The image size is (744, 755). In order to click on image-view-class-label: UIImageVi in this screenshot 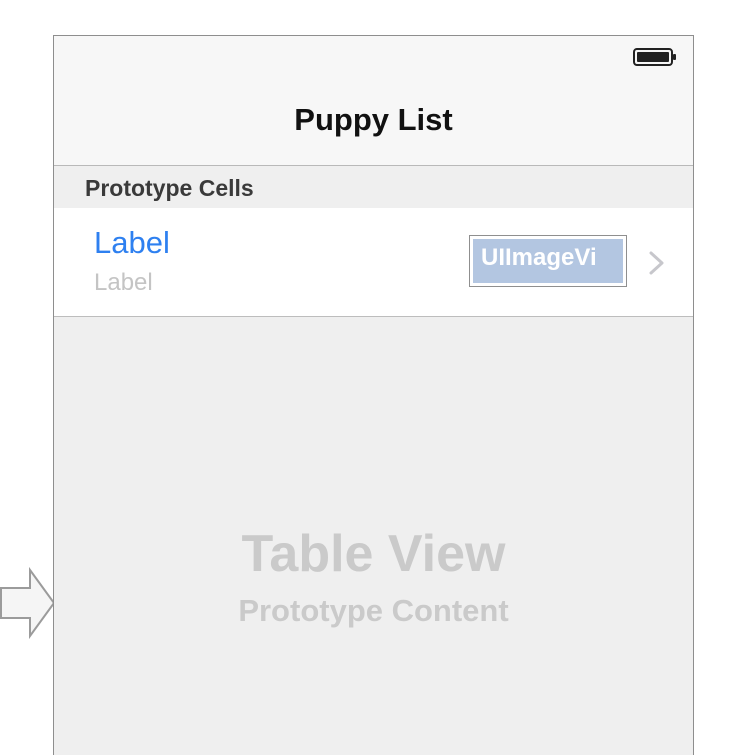, I will do `click(548, 261)`.